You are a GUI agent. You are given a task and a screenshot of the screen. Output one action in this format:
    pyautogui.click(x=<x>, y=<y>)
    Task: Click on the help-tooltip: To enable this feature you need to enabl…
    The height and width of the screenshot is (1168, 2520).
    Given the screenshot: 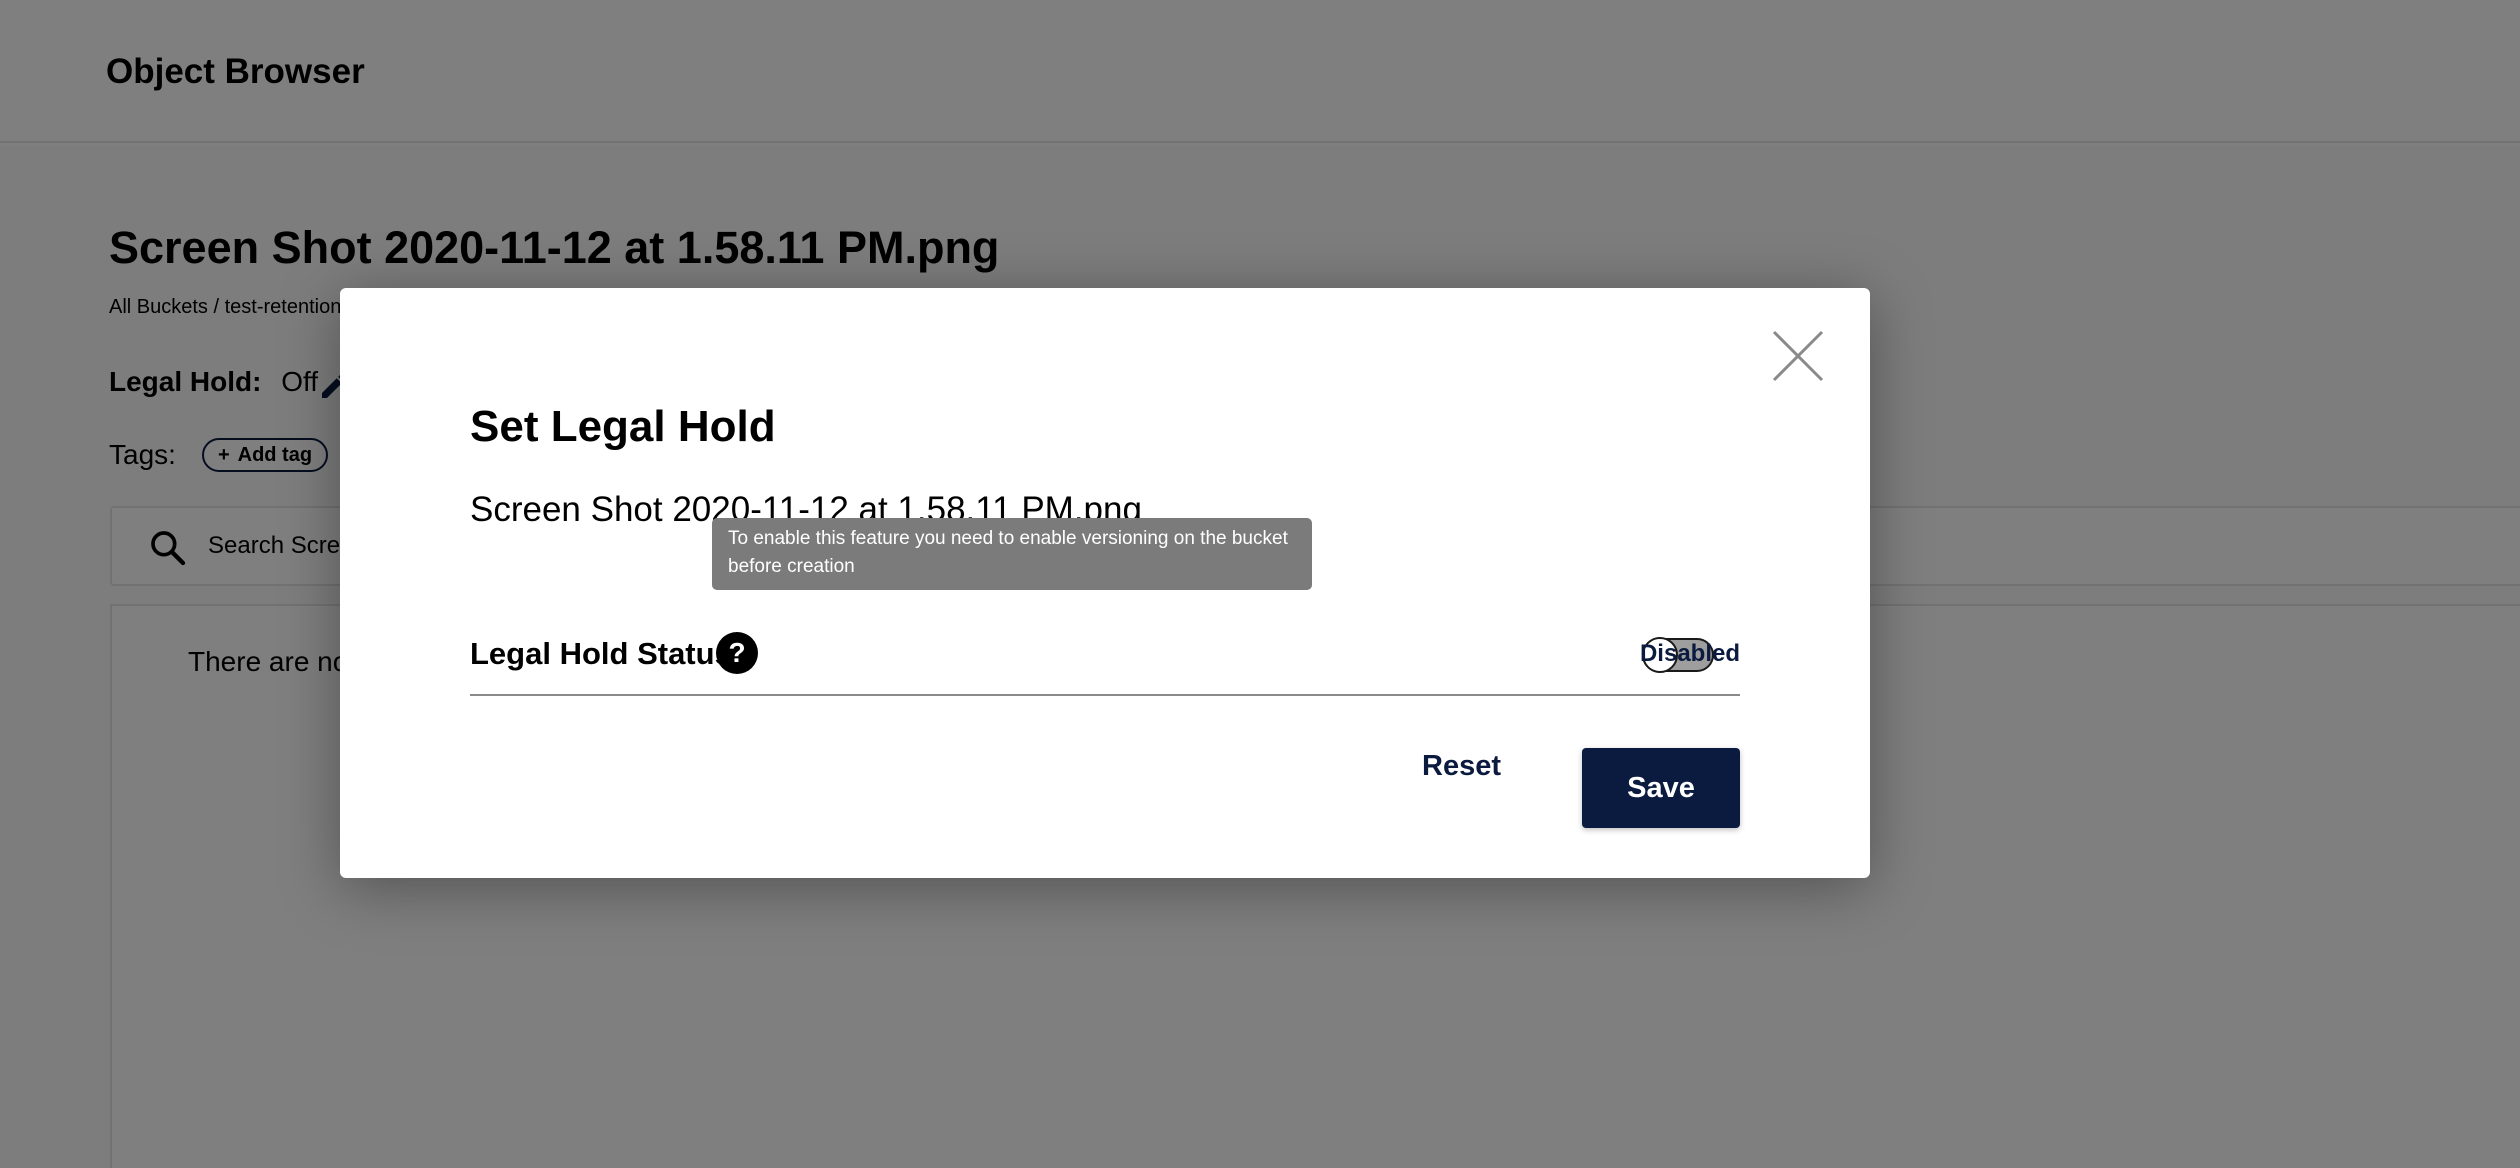 What is the action you would take?
    pyautogui.click(x=1012, y=554)
    